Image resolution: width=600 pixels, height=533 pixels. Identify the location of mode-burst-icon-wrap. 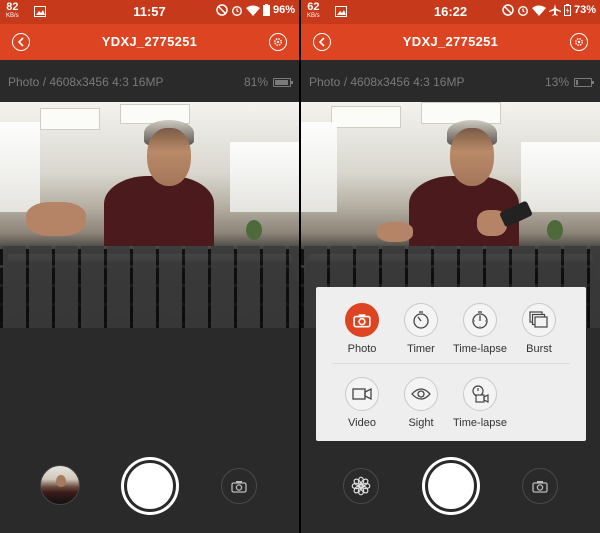
(539, 320).